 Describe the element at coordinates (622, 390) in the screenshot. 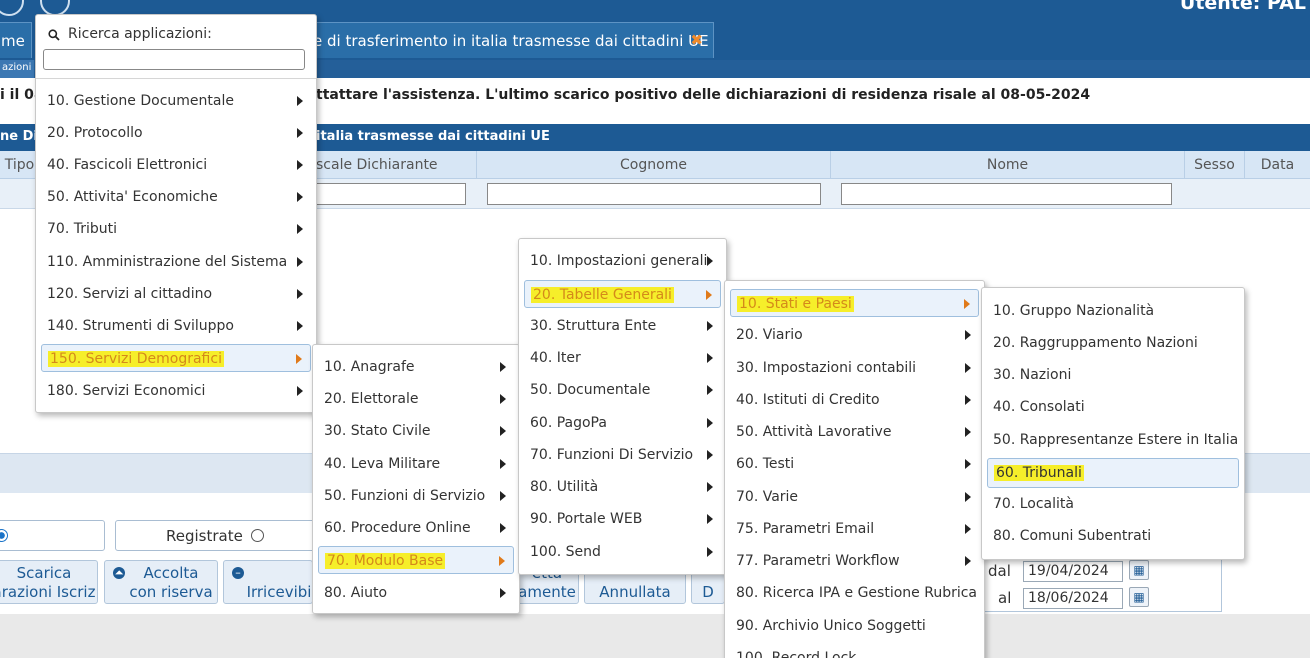

I see `menu-item-documentale: 50. Documentale` at that location.